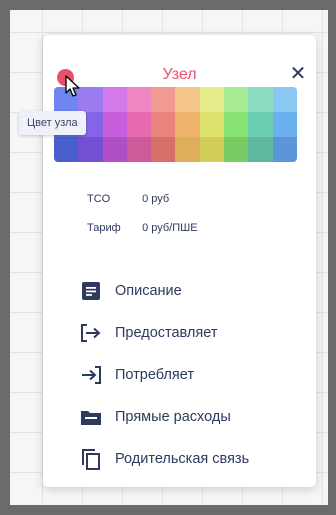 The height and width of the screenshot is (515, 336). I want to click on description-icon, so click(91, 291).